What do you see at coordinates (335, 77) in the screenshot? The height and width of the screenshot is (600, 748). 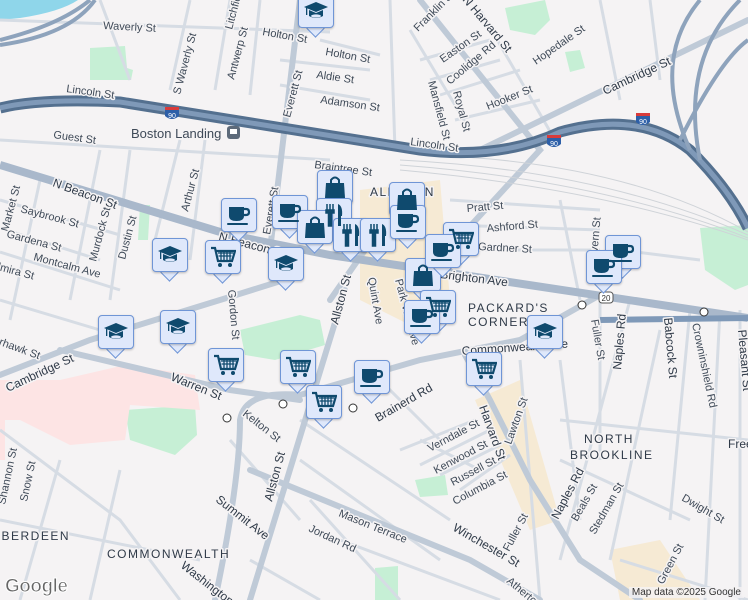 I see `svg-text: Aldie St` at bounding box center [335, 77].